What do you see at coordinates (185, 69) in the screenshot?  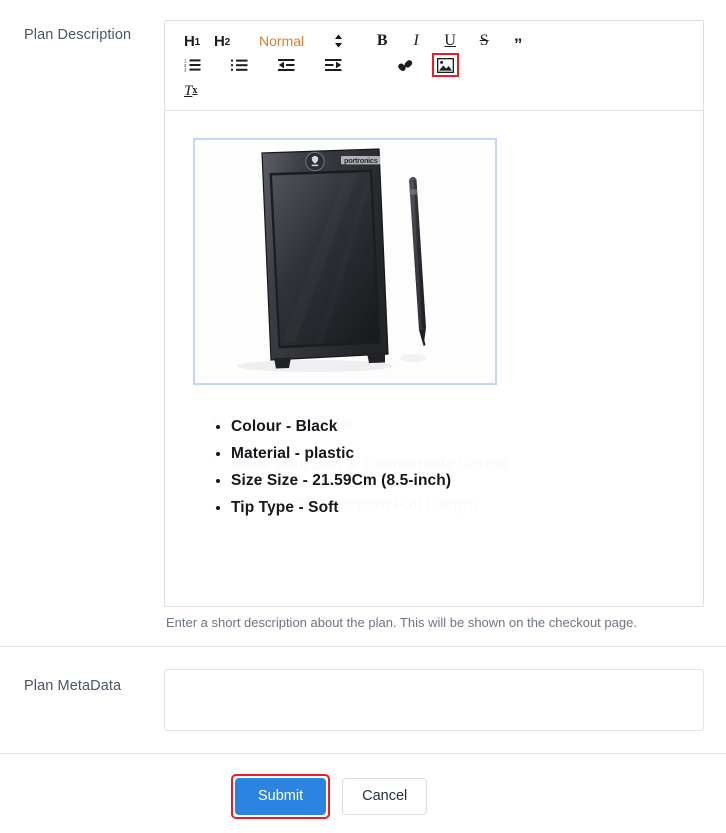 I see `svg-text: 3` at bounding box center [185, 69].